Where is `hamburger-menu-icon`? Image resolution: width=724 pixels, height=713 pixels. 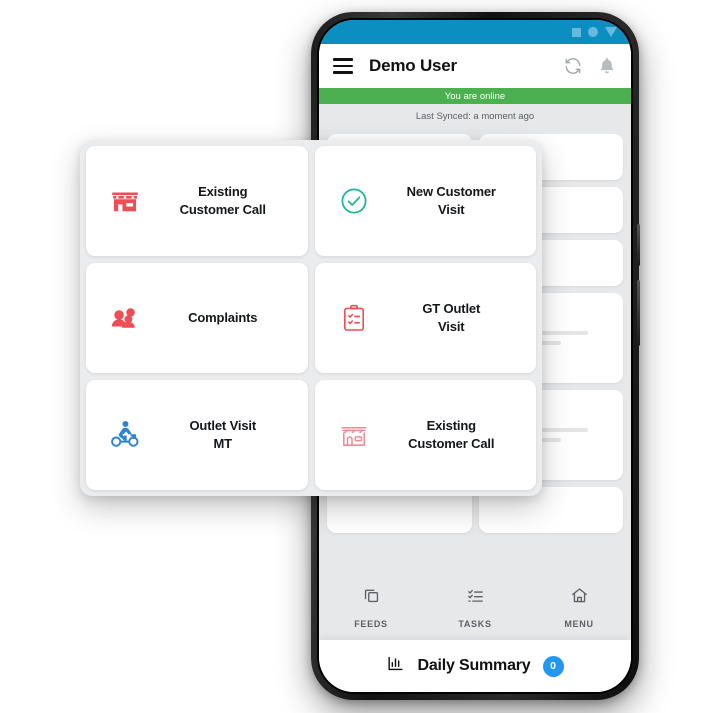
hamburger-menu-icon is located at coordinates (343, 66).